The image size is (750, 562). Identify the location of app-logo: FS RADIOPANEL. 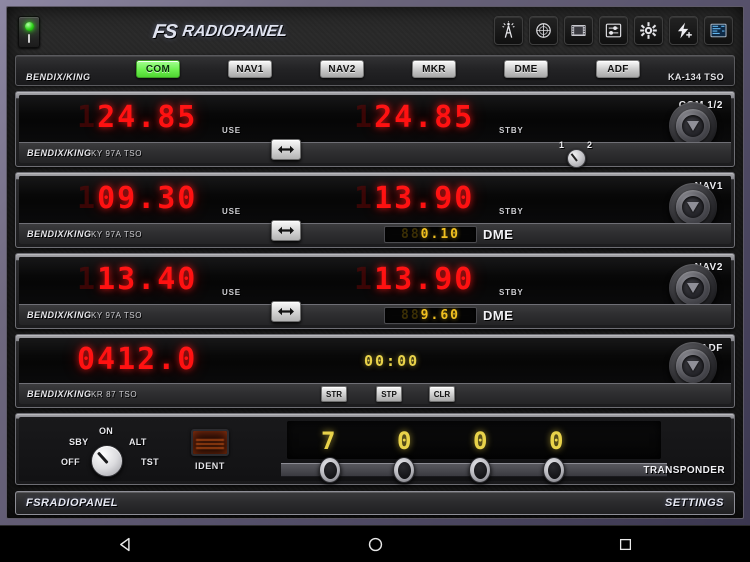
(220, 32).